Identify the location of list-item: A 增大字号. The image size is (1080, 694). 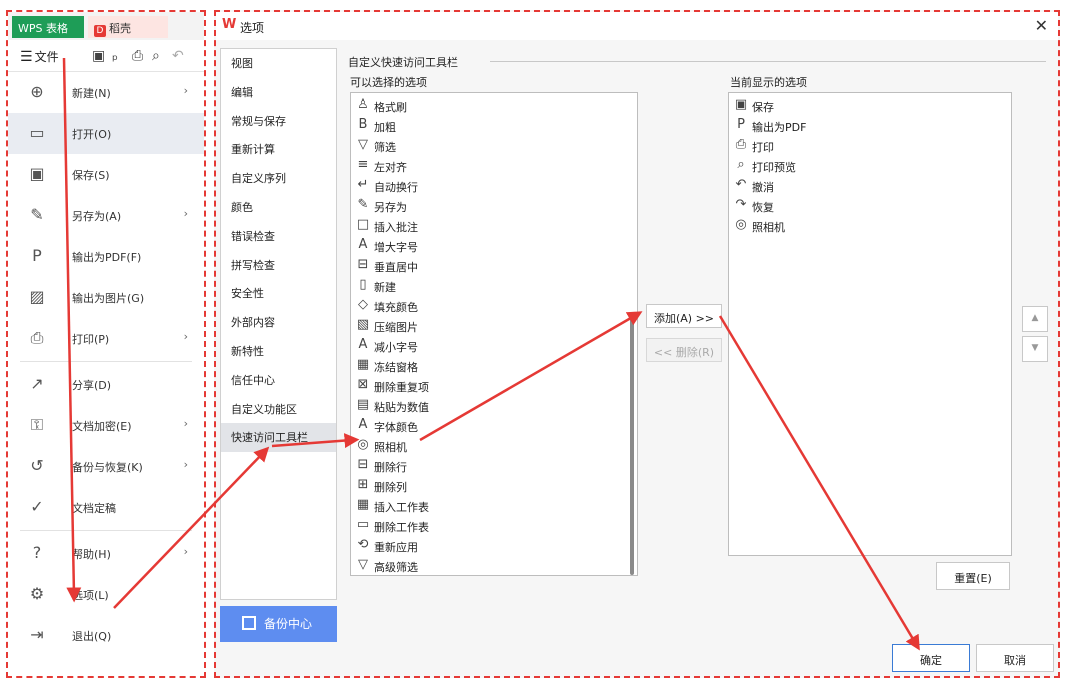
(494, 245).